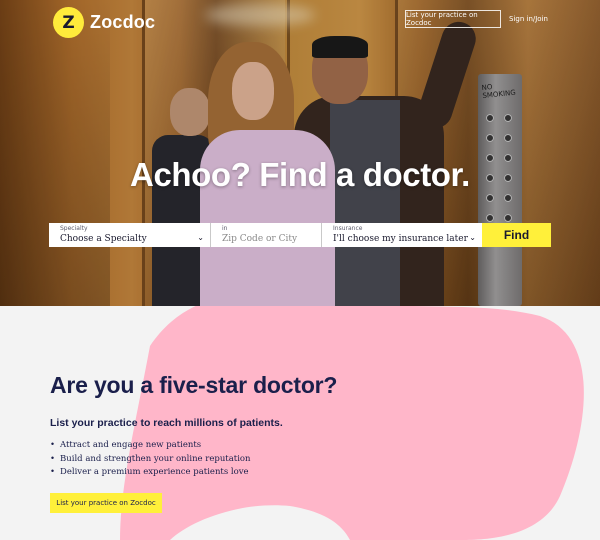  I want to click on location-input: in Zip Code or City, so click(266, 235).